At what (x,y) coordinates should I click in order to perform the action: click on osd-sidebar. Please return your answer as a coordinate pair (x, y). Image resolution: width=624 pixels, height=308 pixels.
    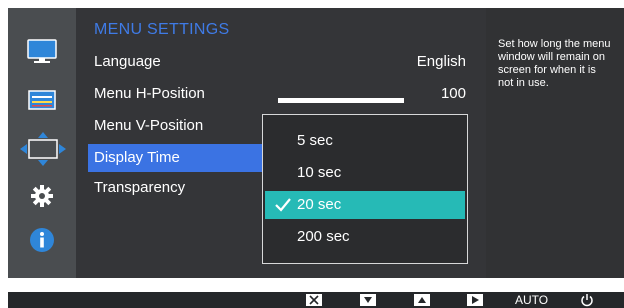
    Looking at the image, I should click on (42, 143).